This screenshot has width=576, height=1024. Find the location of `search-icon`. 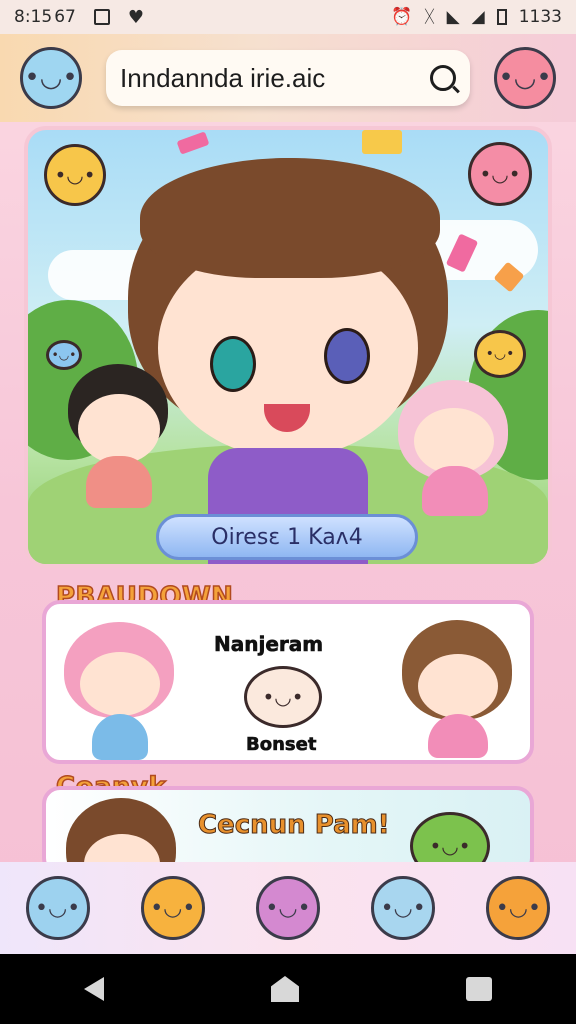

search-icon is located at coordinates (443, 78).